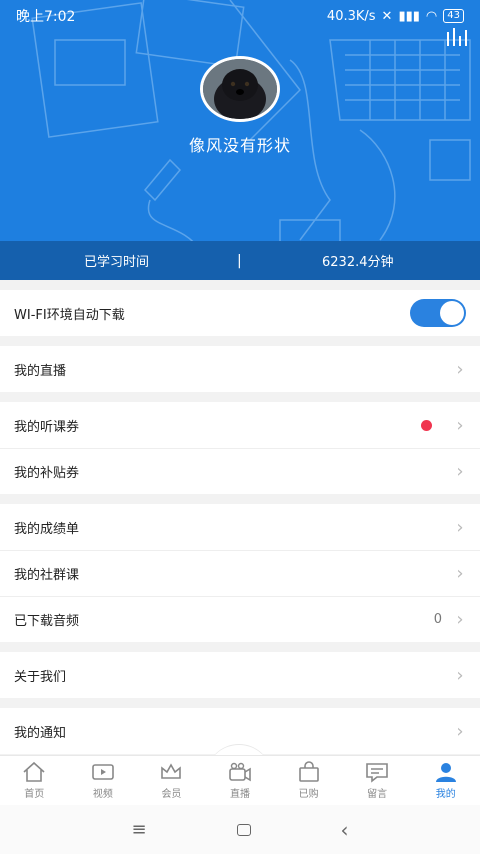 This screenshot has width=480, height=854. Describe the element at coordinates (308, 771) in the screenshot. I see `bag-icon` at that location.